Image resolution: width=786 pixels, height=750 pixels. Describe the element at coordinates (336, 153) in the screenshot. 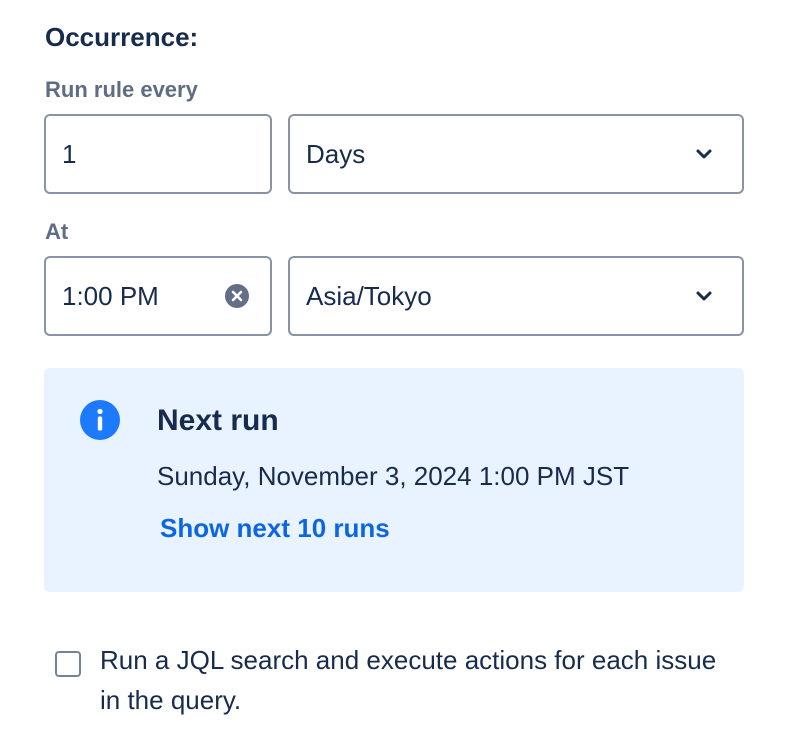

I see `interval-unit-value: Days` at that location.